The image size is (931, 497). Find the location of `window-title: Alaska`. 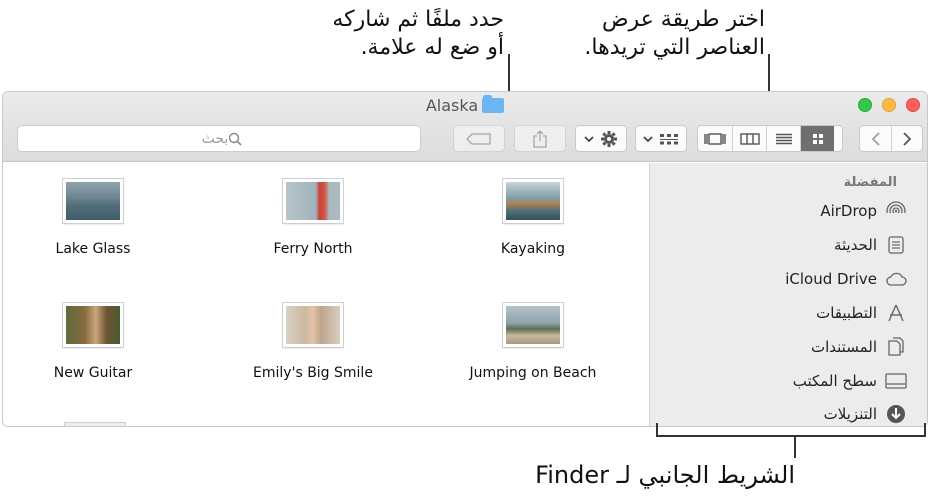

window-title: Alaska is located at coordinates (465, 105).